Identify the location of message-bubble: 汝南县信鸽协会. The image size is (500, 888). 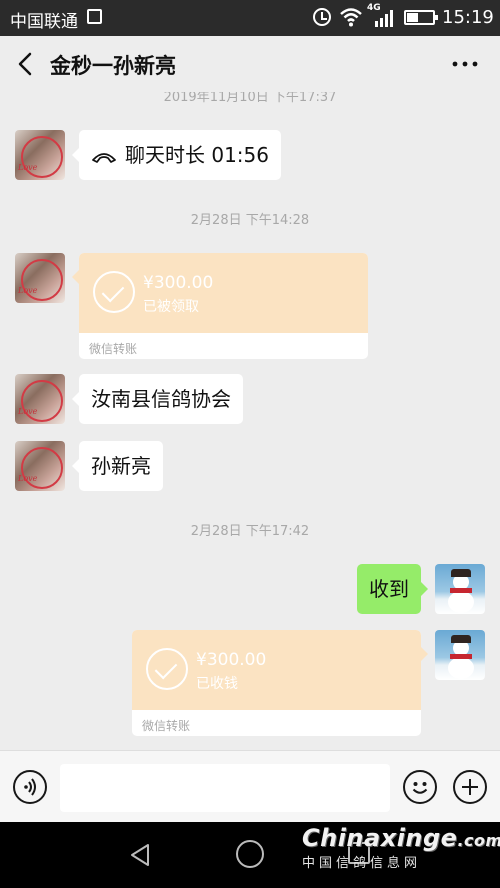
(157, 399).